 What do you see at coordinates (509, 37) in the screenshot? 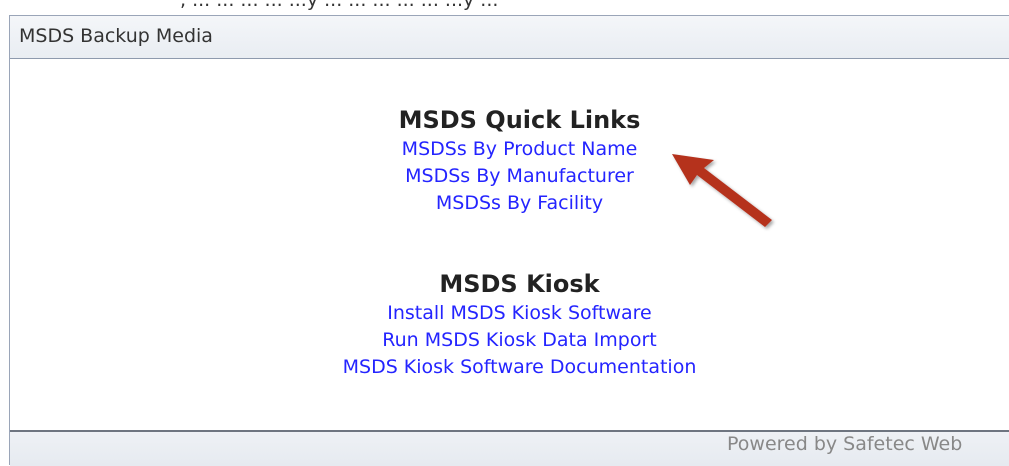
I see `panel-header: MSDS Backup Media` at bounding box center [509, 37].